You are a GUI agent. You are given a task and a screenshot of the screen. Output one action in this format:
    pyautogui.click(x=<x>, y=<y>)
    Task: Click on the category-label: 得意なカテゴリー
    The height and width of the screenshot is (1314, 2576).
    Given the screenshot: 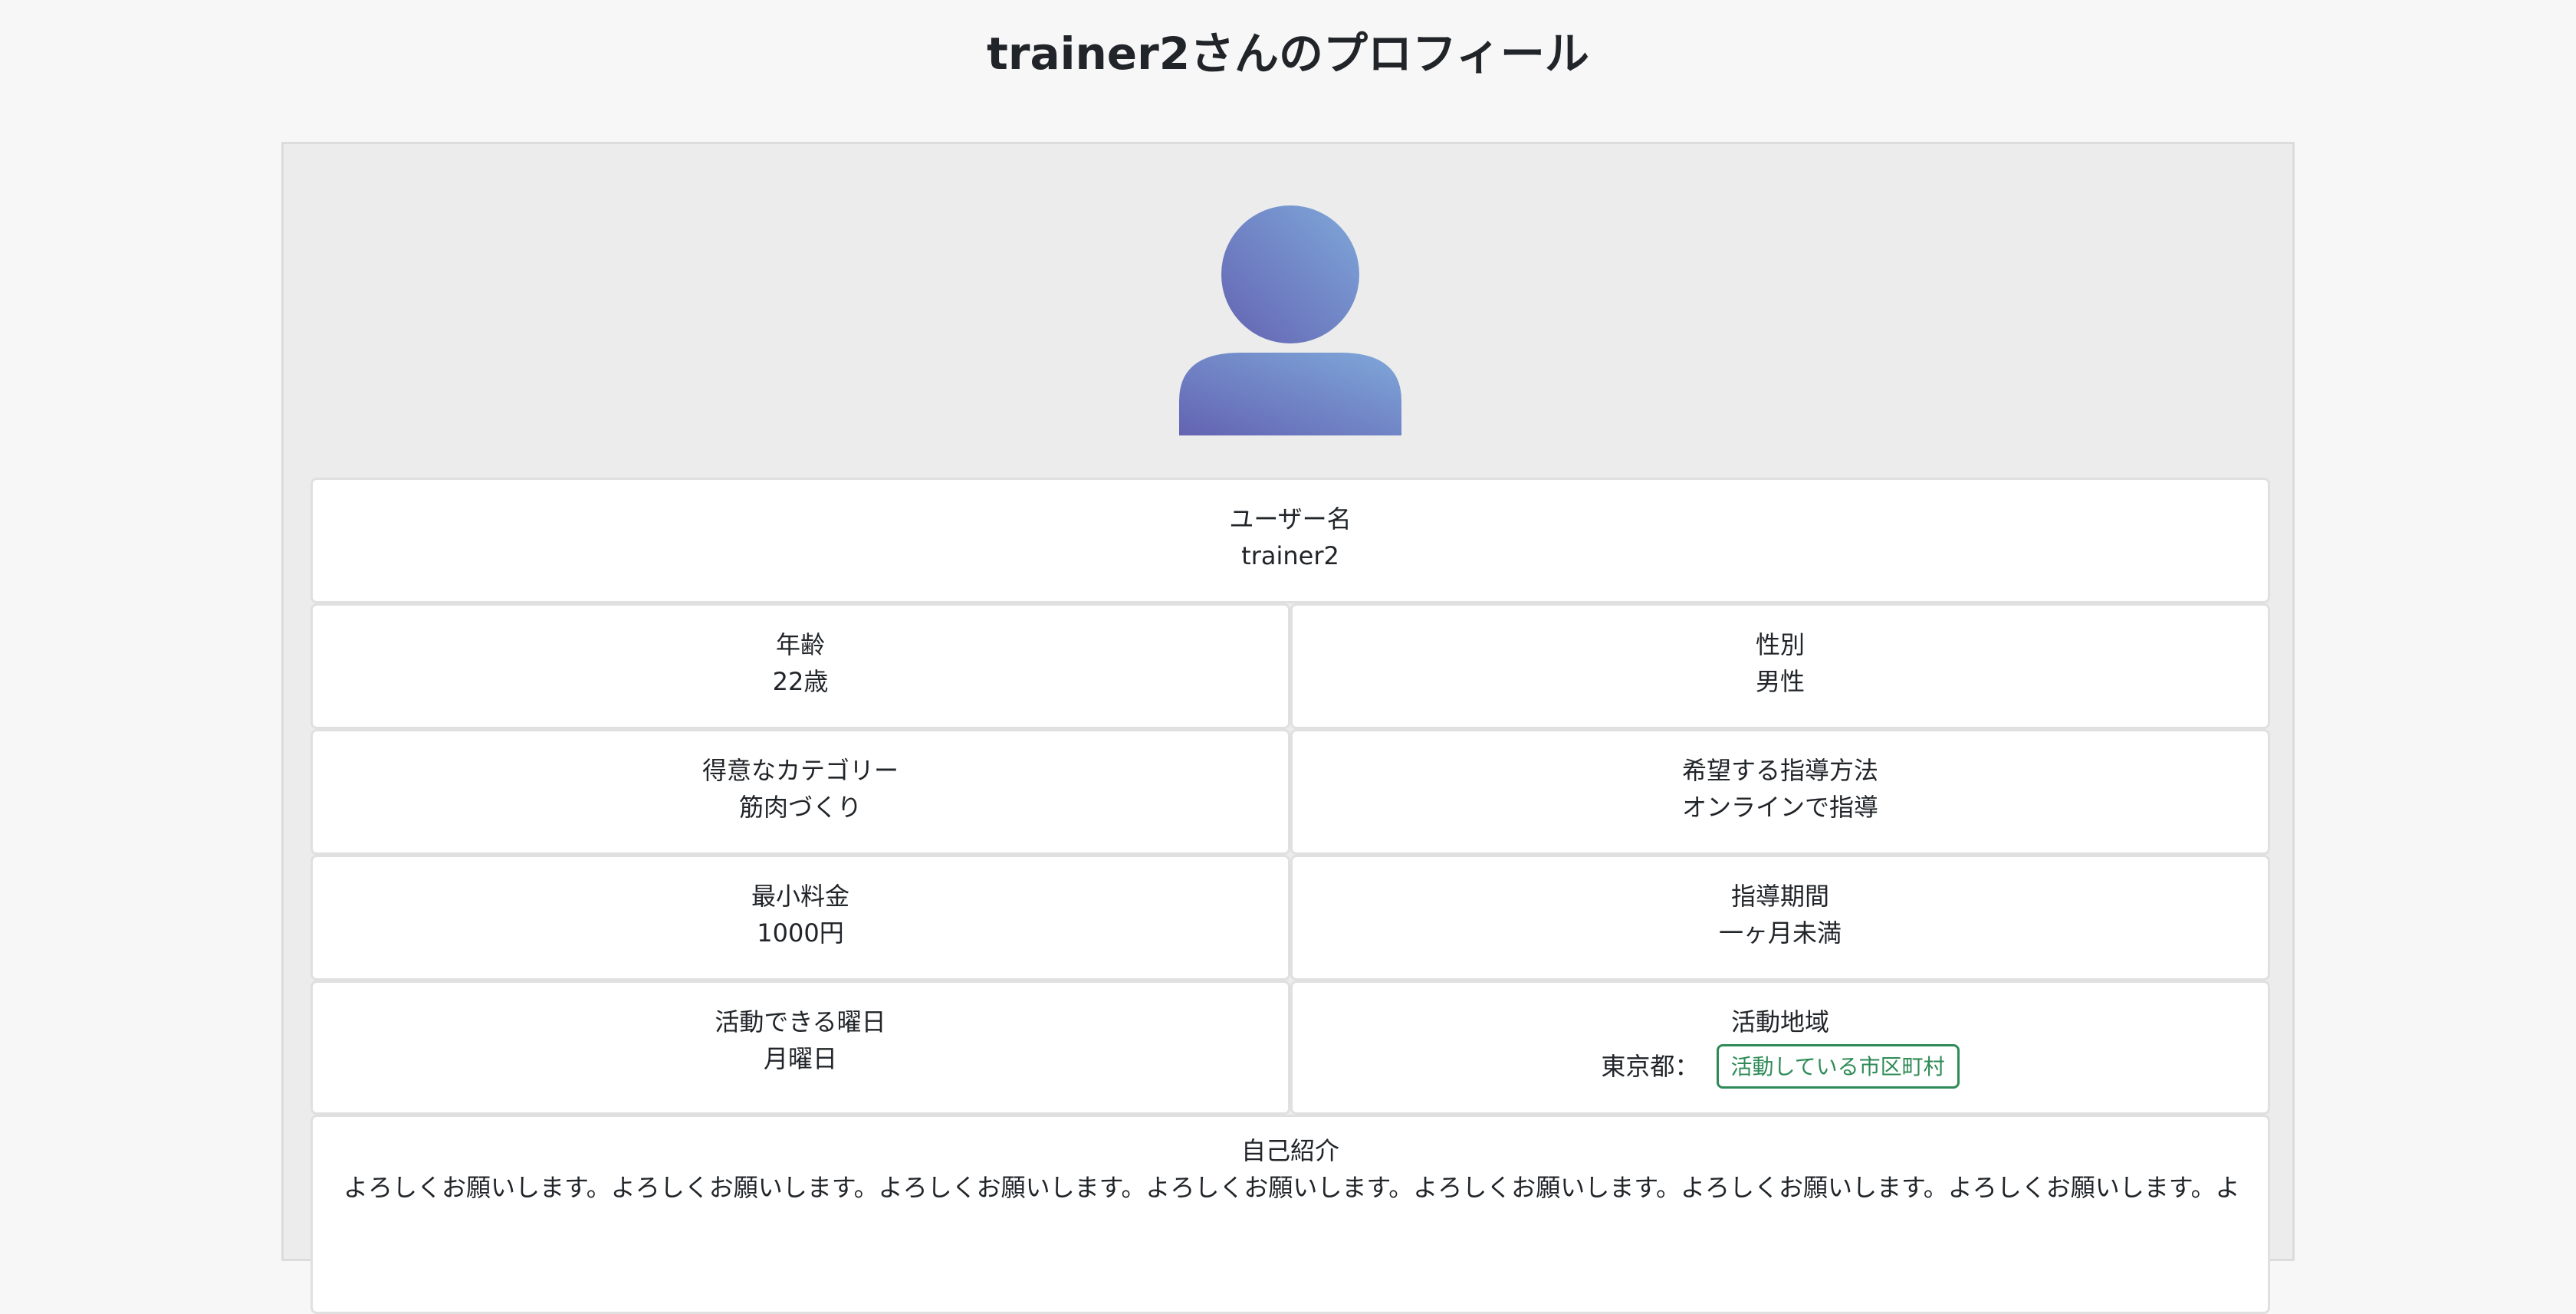 What is the action you would take?
    pyautogui.click(x=801, y=770)
    